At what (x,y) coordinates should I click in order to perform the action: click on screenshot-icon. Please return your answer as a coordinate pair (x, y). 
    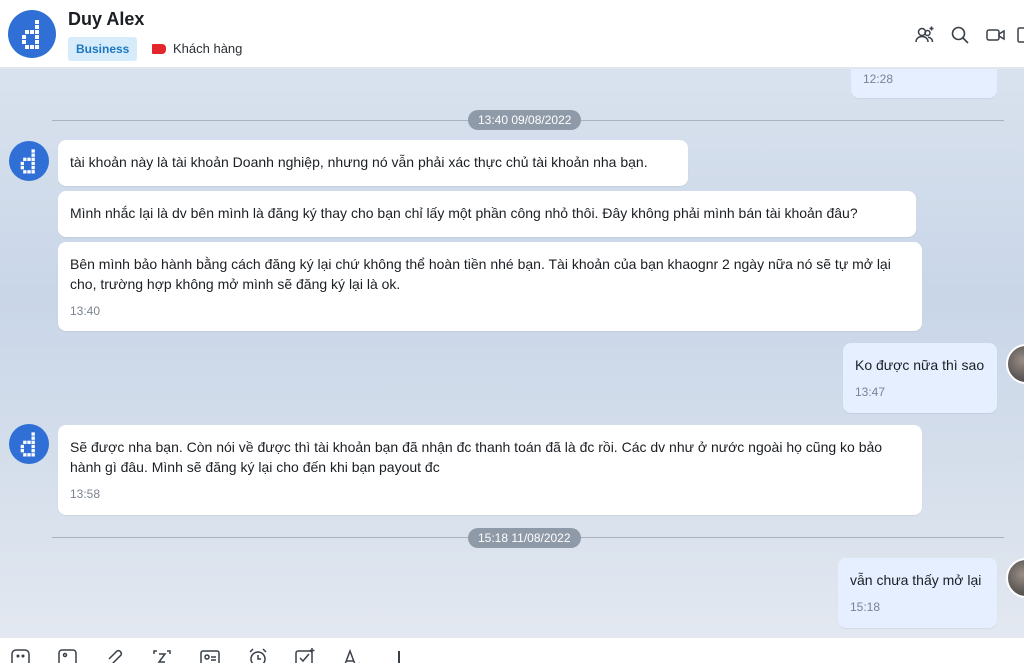
    Looking at the image, I should click on (162, 655).